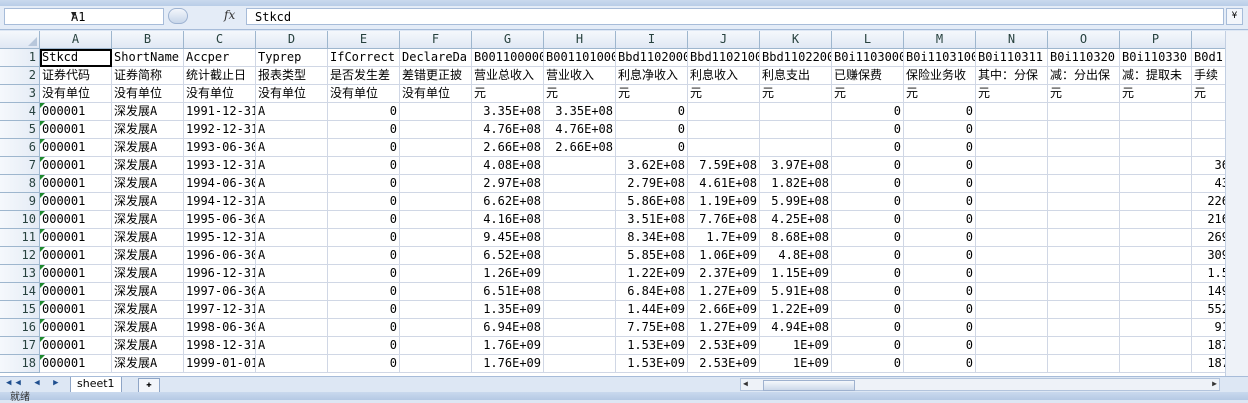  Describe the element at coordinates (436, 58) in the screenshot. I see `table-cell: DeclareDa` at that location.